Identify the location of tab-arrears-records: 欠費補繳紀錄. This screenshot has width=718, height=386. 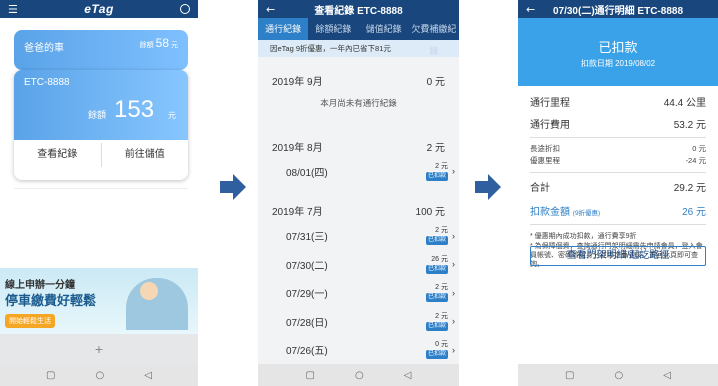
(434, 37).